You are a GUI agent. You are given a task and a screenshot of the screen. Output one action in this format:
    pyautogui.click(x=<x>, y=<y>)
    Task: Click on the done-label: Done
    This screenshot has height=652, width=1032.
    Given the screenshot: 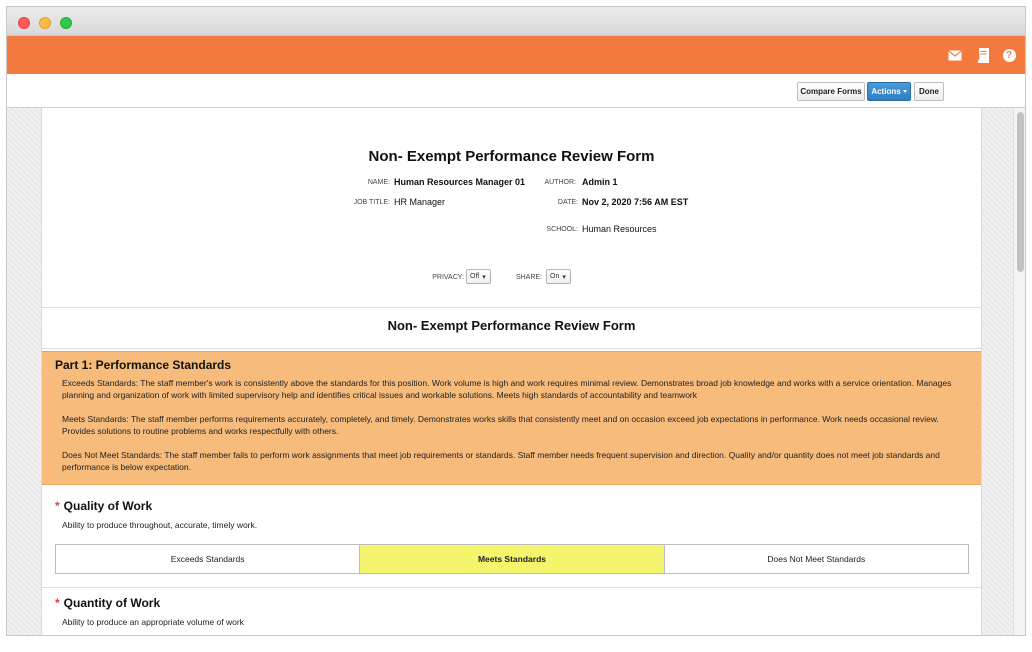 What is the action you would take?
    pyautogui.click(x=929, y=91)
    